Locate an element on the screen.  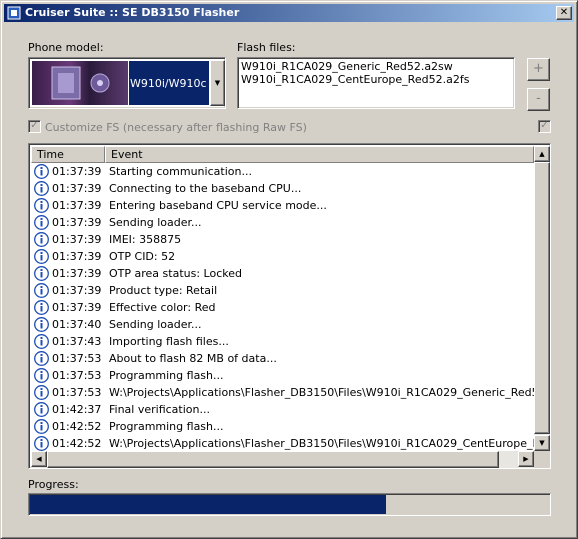
phone-image is located at coordinates (80, 83).